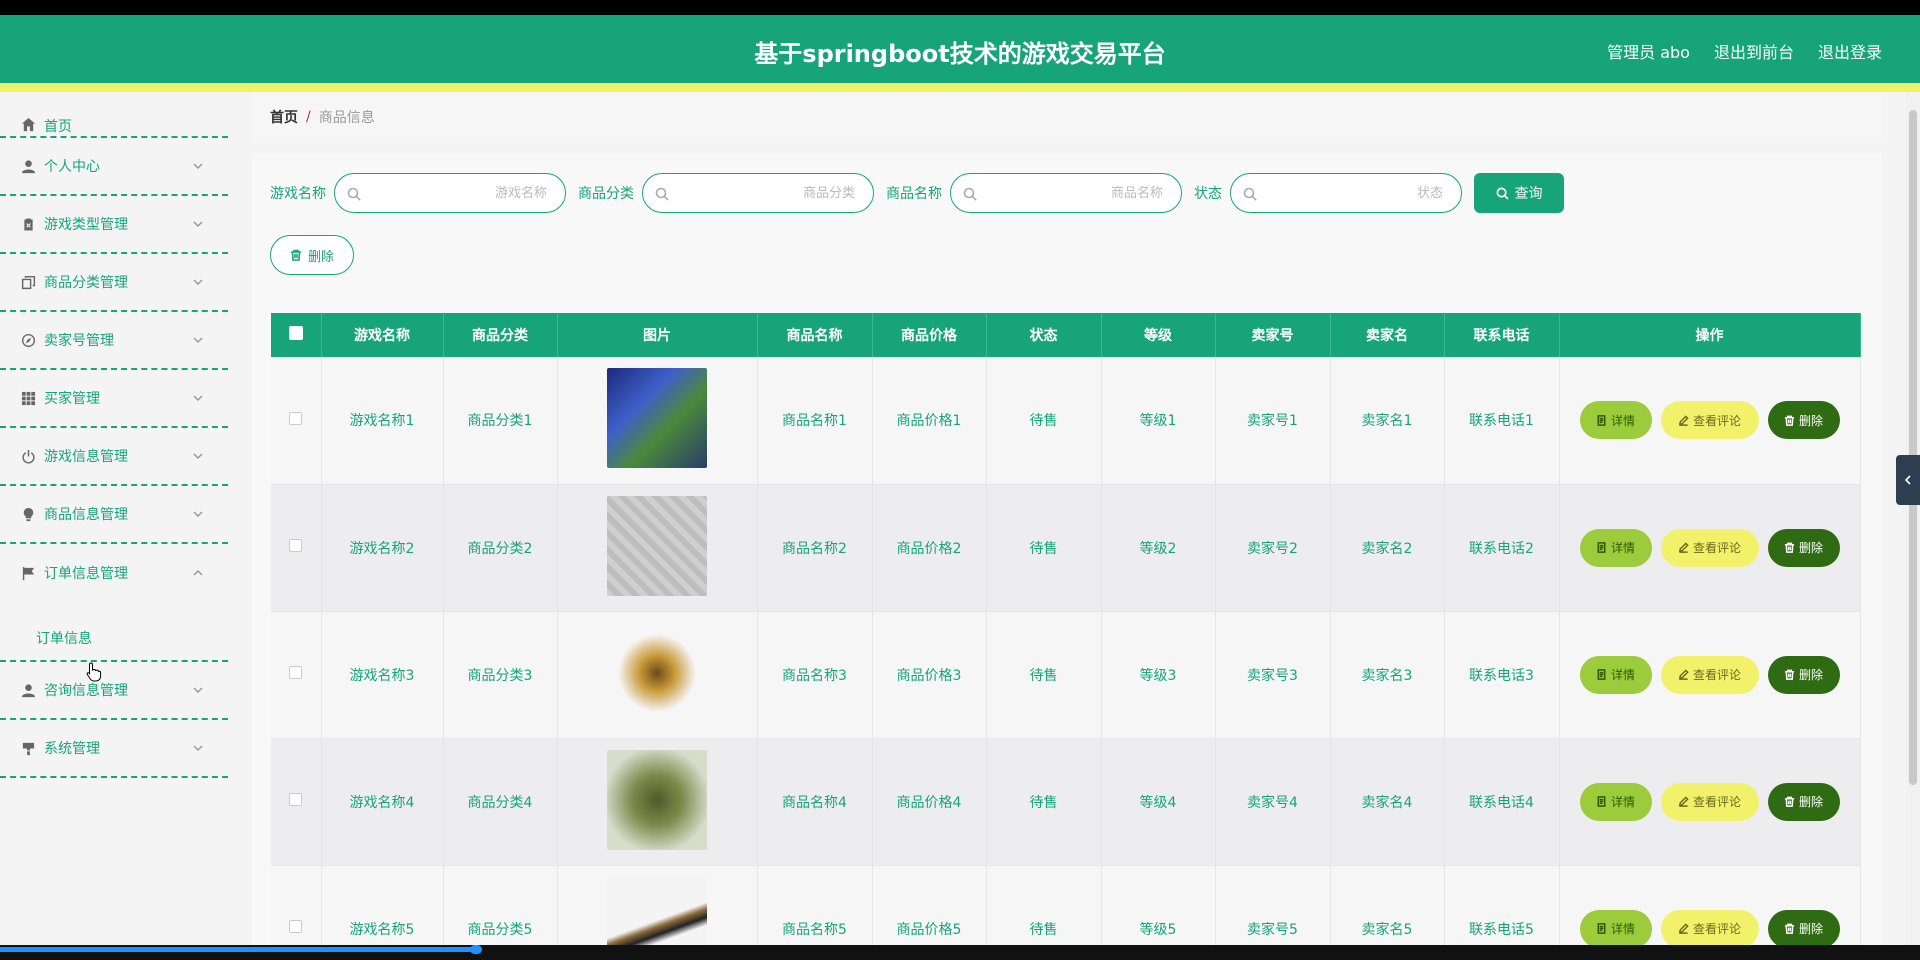  I want to click on sidebar-item-product-info: 商品信息管理, so click(114, 515).